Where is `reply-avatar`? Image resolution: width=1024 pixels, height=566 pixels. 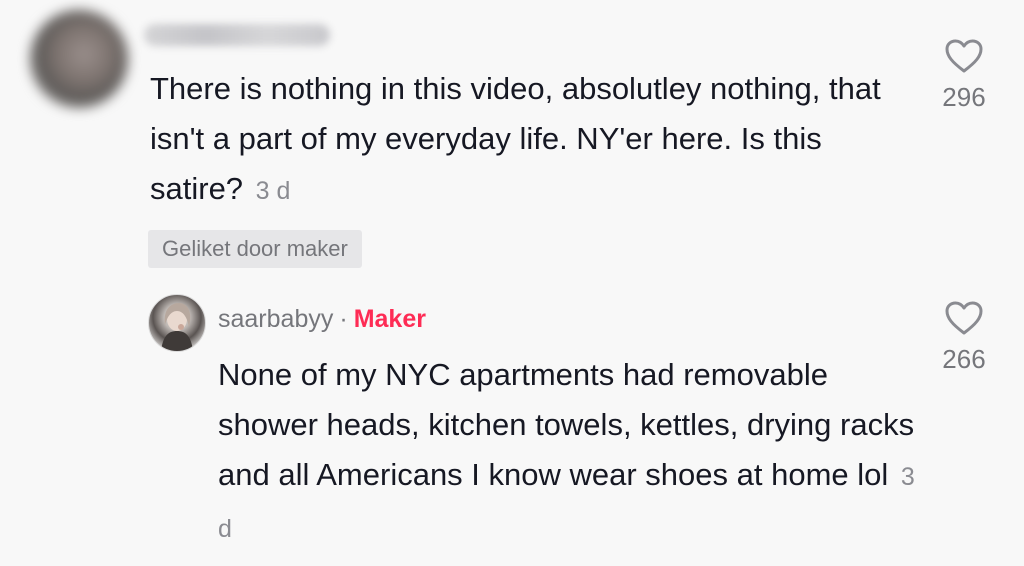 reply-avatar is located at coordinates (177, 323).